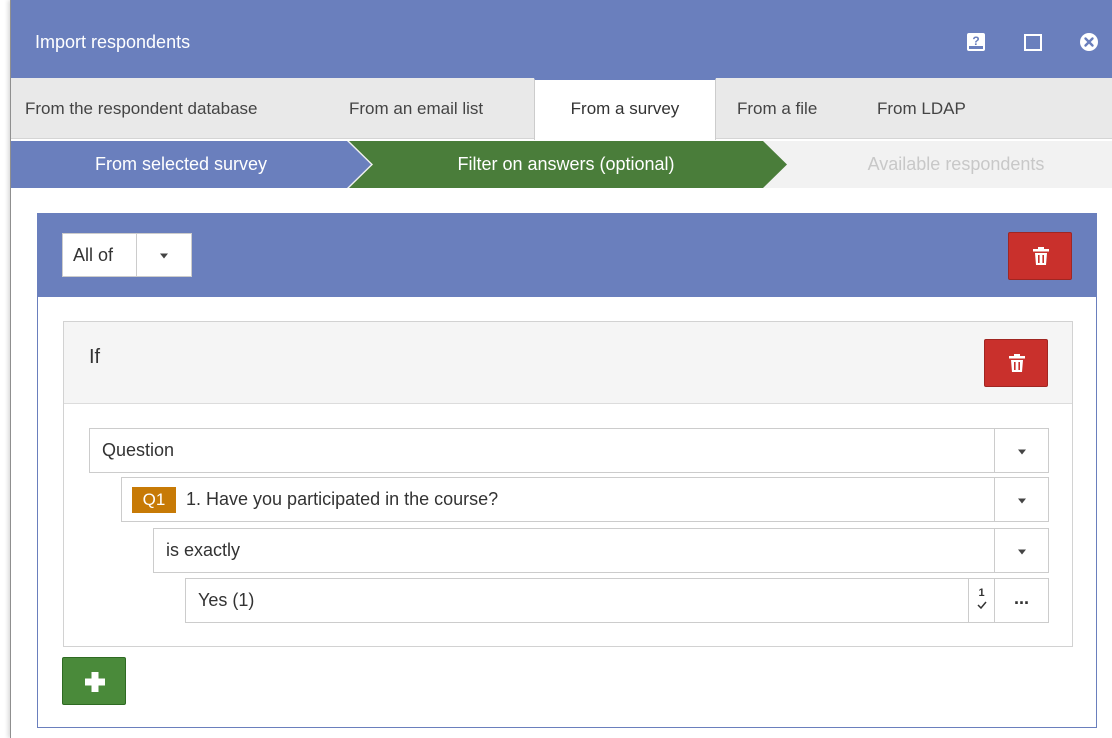  Describe the element at coordinates (561, 39) in the screenshot. I see `title-bar: Import respondents ?` at that location.